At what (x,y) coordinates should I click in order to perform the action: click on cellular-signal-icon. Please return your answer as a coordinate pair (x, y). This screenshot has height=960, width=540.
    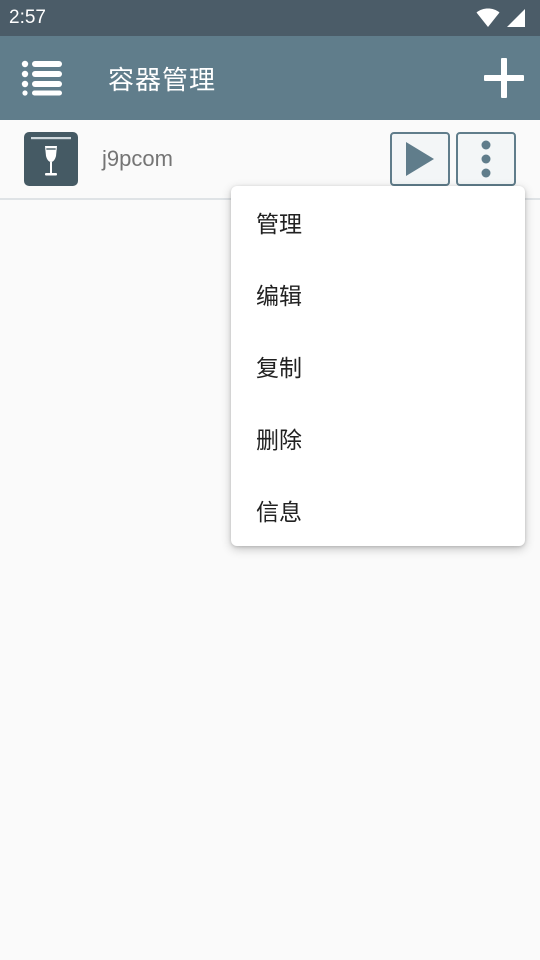
    Looking at the image, I should click on (516, 18).